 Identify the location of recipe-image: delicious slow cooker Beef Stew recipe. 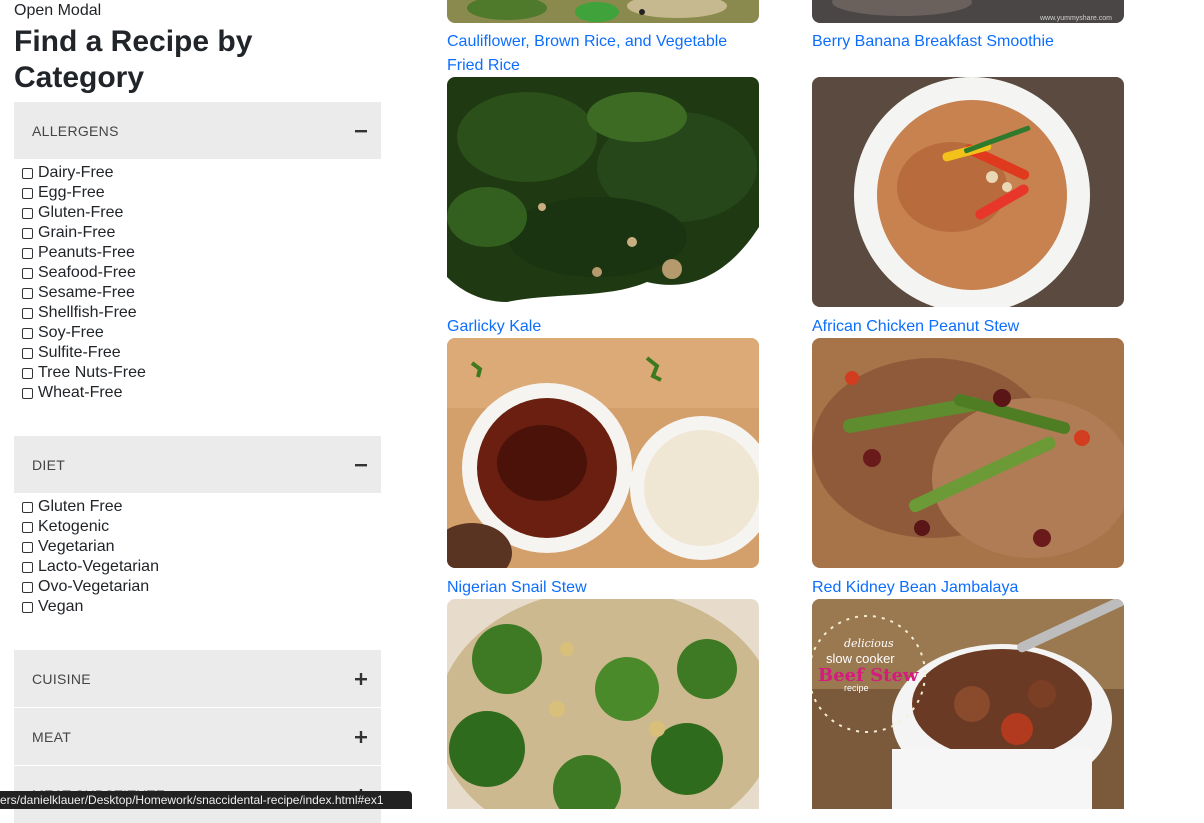
(968, 704).